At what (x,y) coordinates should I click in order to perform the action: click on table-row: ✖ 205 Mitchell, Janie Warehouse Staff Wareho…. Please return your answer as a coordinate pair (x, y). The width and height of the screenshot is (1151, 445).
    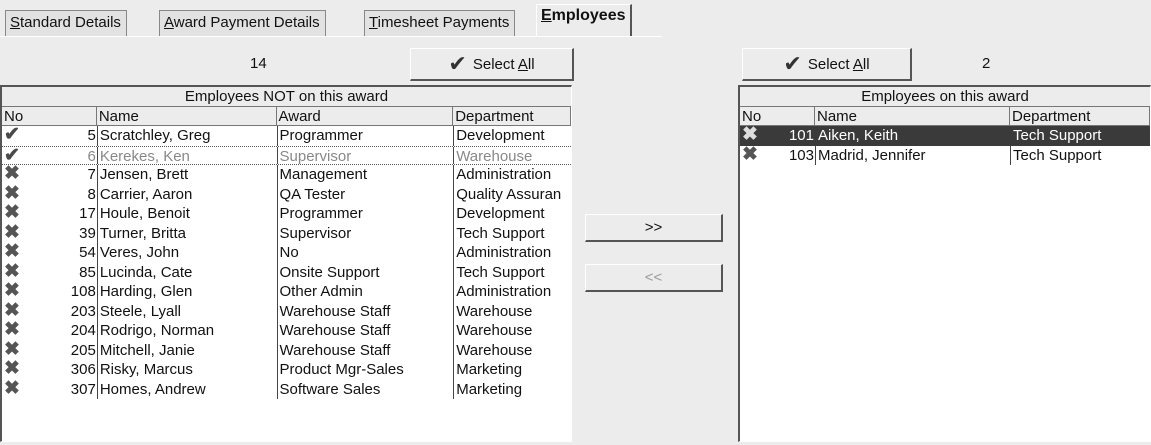
    Looking at the image, I should click on (286, 350).